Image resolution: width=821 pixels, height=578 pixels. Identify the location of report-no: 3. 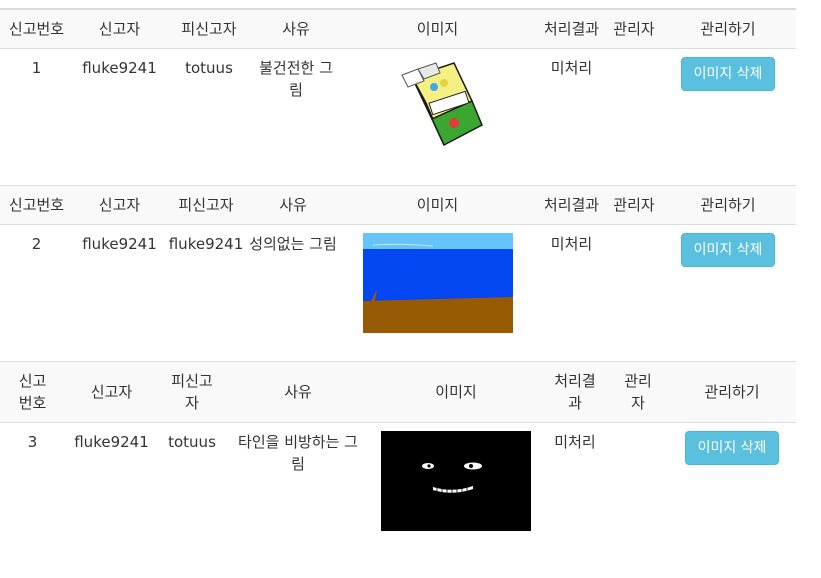
(32, 442).